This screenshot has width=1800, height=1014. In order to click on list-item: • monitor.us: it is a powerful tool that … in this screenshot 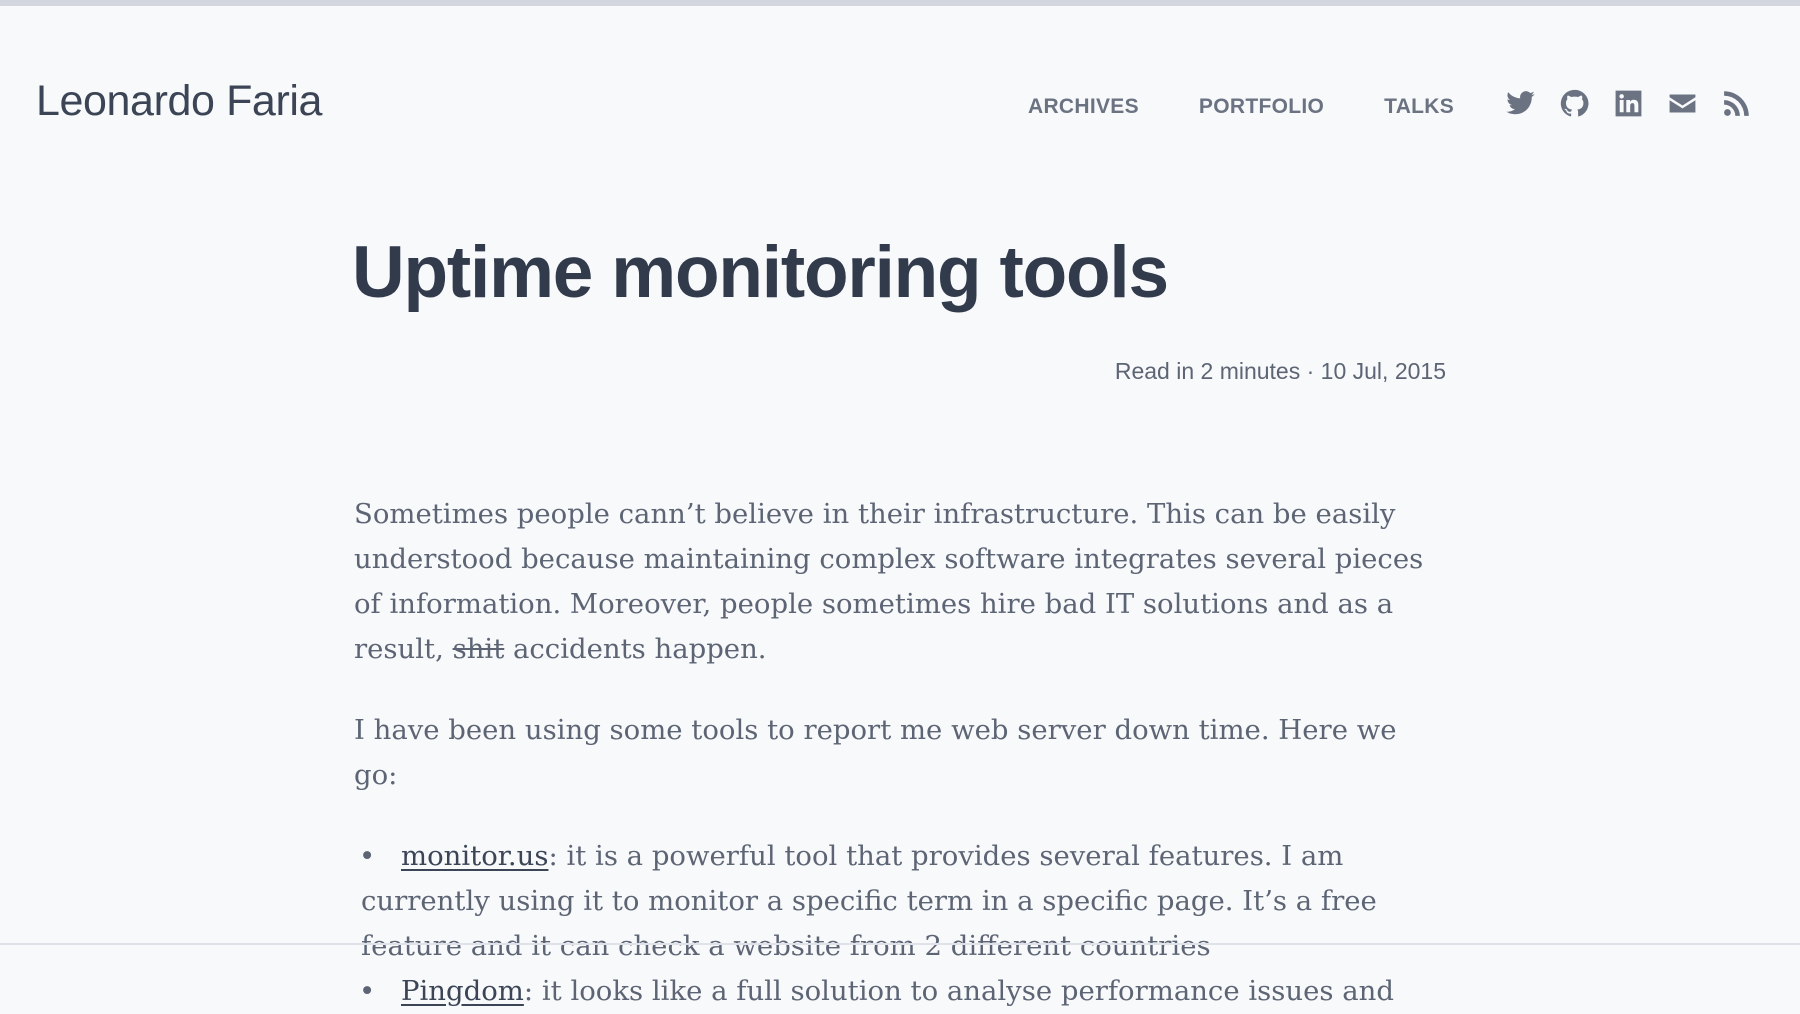, I will do `click(891, 901)`.